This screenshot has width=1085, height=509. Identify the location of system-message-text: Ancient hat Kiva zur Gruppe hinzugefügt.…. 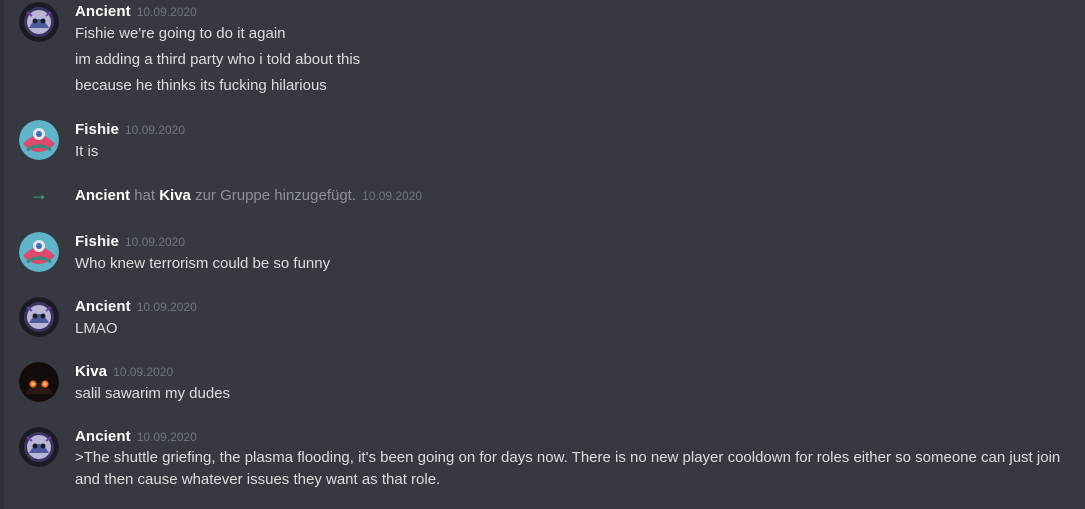
(248, 195).